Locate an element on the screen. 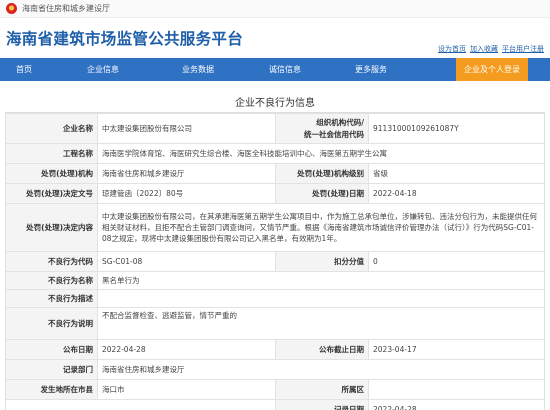  region-value is located at coordinates (456, 389).